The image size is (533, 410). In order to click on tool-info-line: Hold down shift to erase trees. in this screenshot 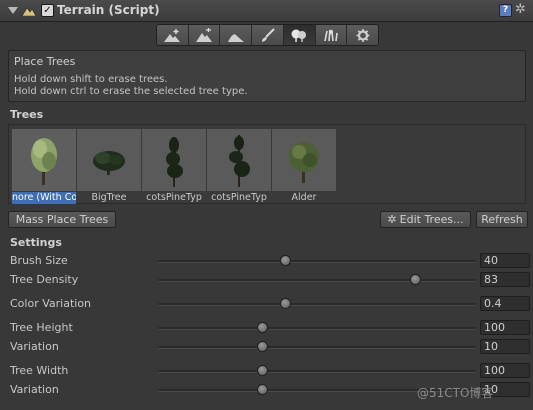, I will do `click(91, 79)`.